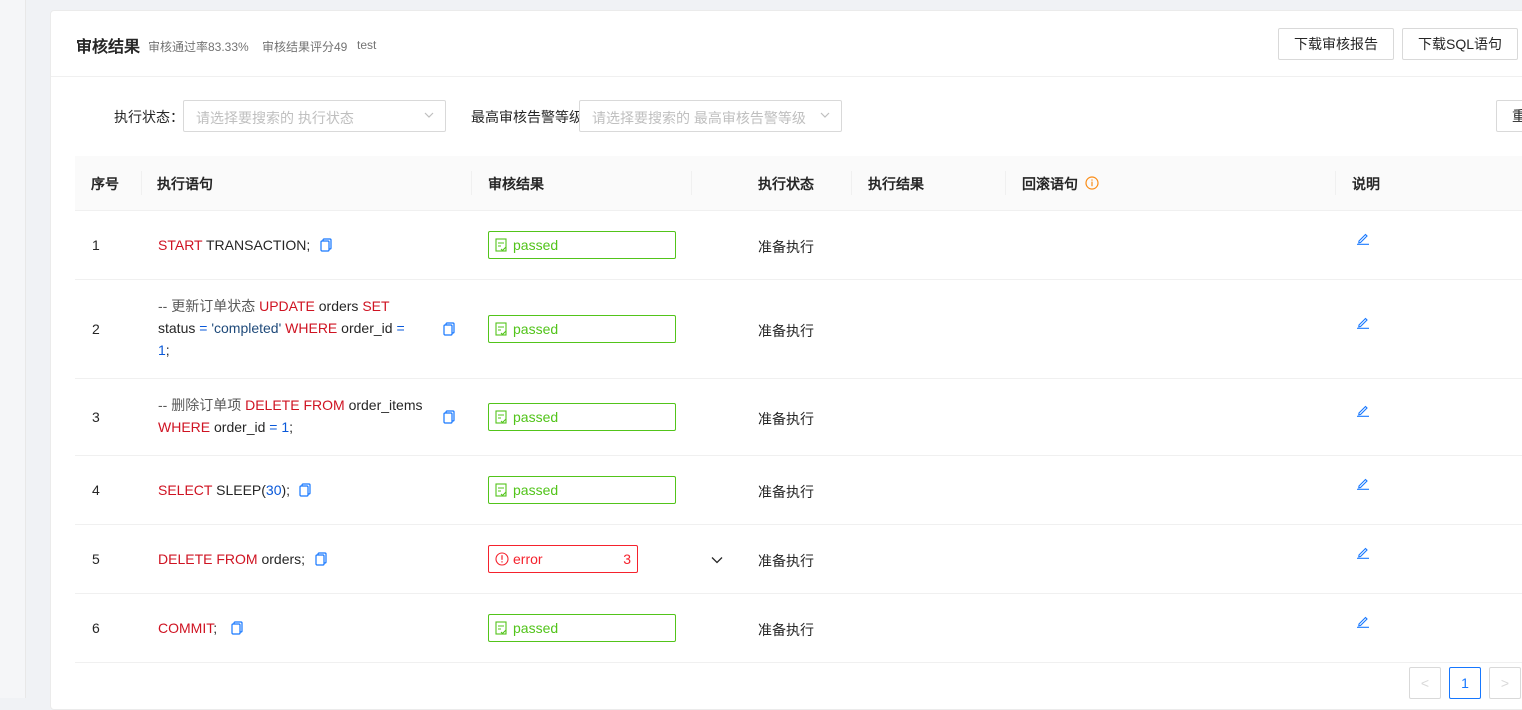  I want to click on sql-text: COMMIT;, so click(188, 628).